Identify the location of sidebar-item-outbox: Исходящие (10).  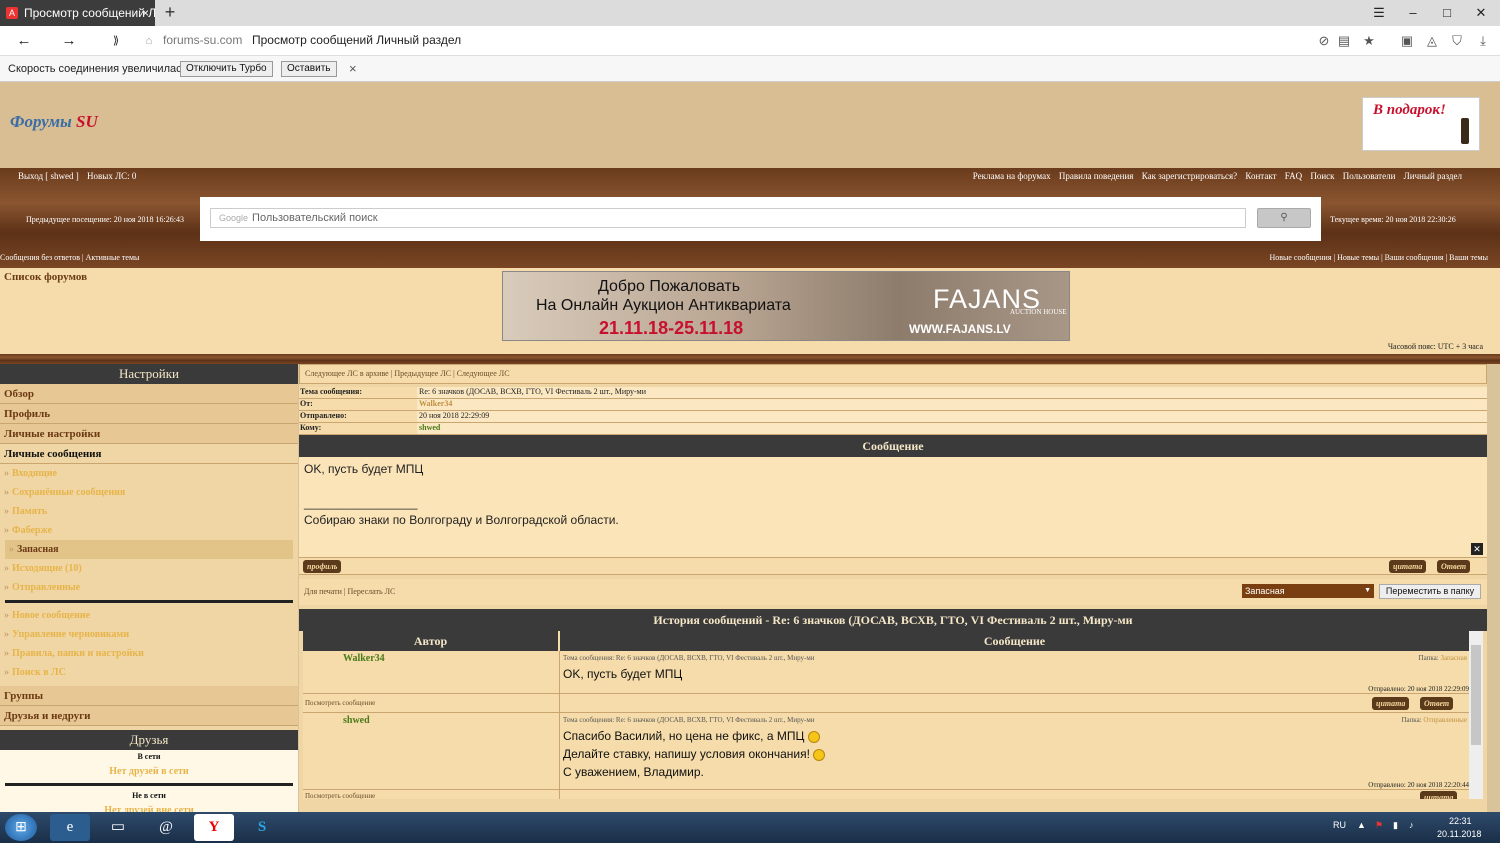
(149, 568).